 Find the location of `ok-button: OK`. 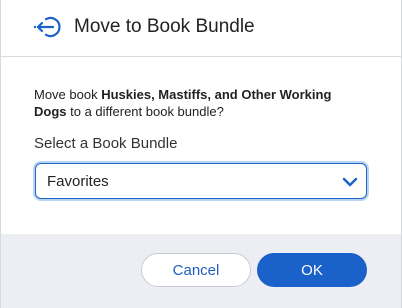

ok-button: OK is located at coordinates (312, 270).